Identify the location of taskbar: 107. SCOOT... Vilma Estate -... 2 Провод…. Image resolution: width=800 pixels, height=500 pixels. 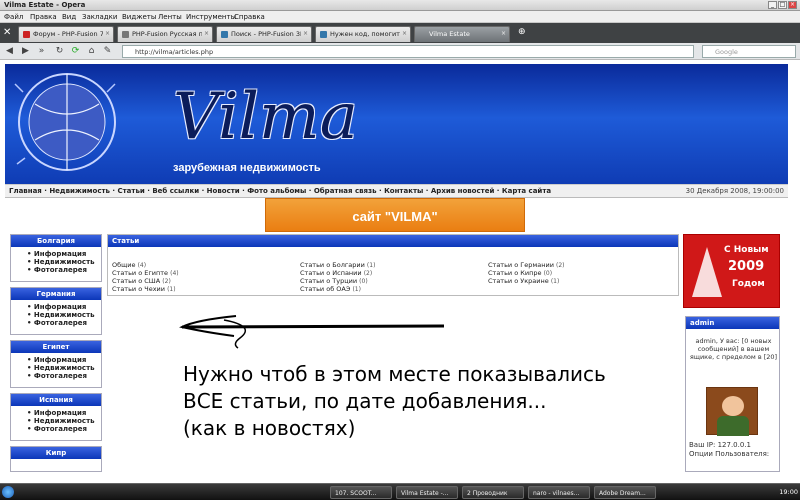
(400, 491).